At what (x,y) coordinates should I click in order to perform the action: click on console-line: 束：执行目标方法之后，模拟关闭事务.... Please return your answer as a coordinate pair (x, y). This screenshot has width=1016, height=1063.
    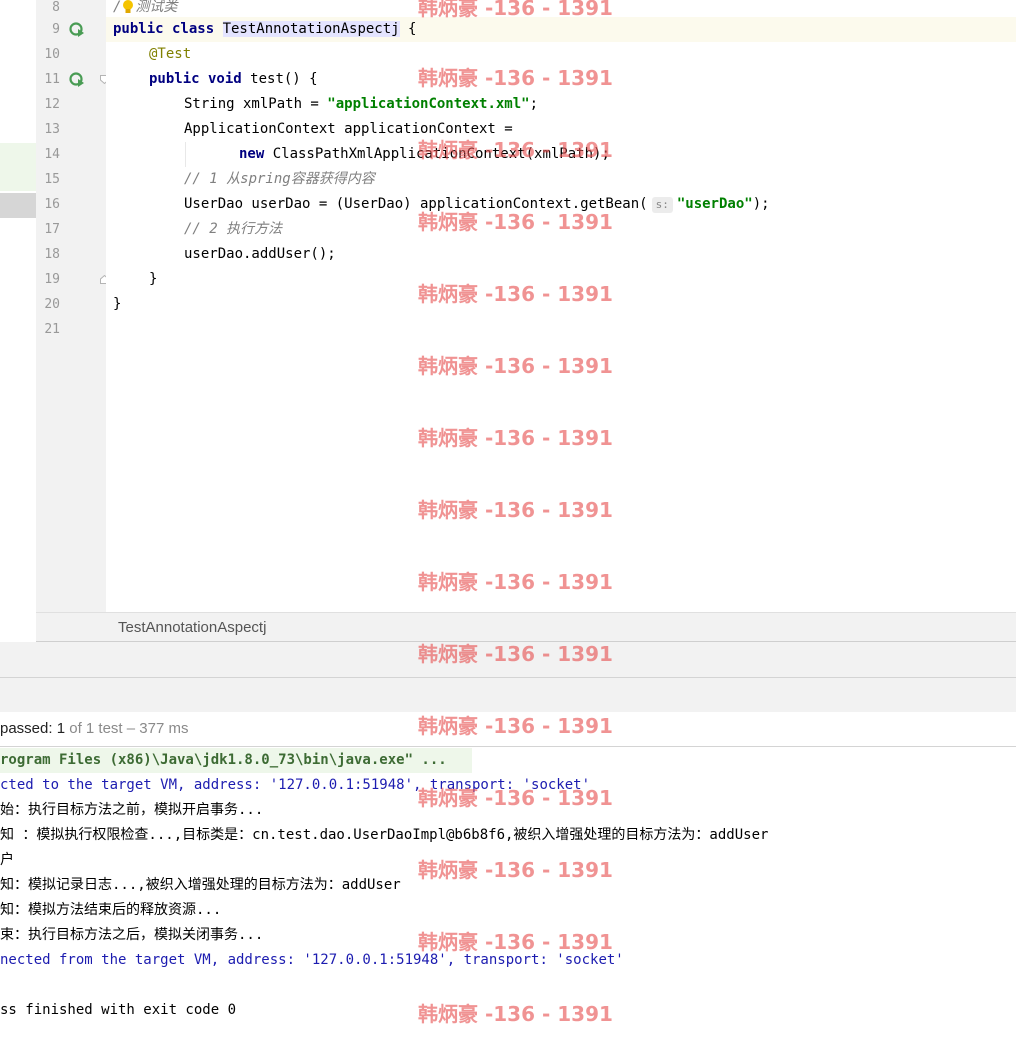
    Looking at the image, I should click on (132, 935).